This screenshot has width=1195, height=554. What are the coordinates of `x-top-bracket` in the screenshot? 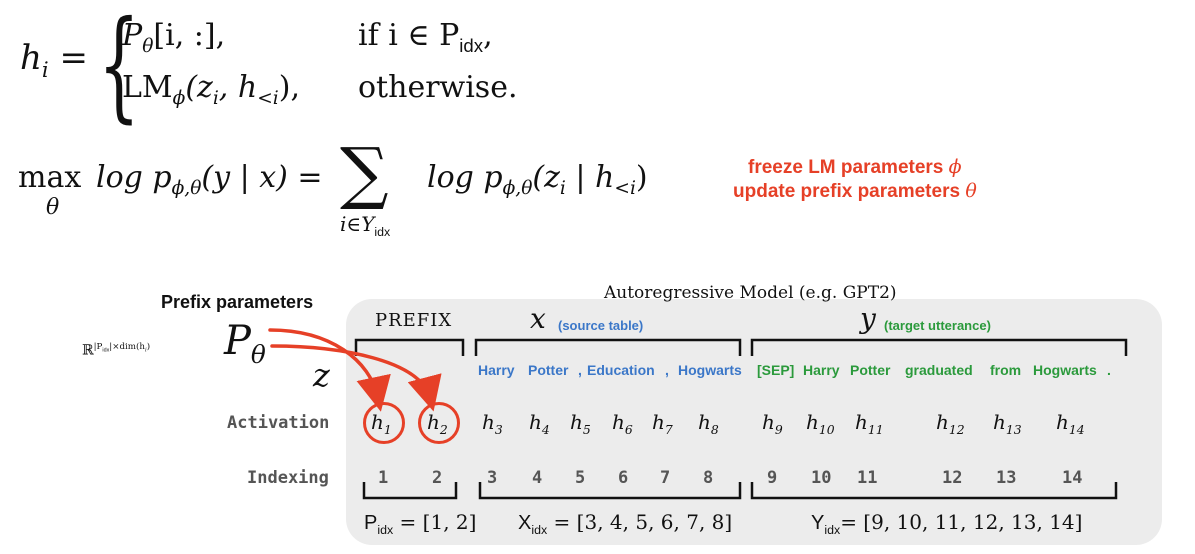 It's located at (608, 347).